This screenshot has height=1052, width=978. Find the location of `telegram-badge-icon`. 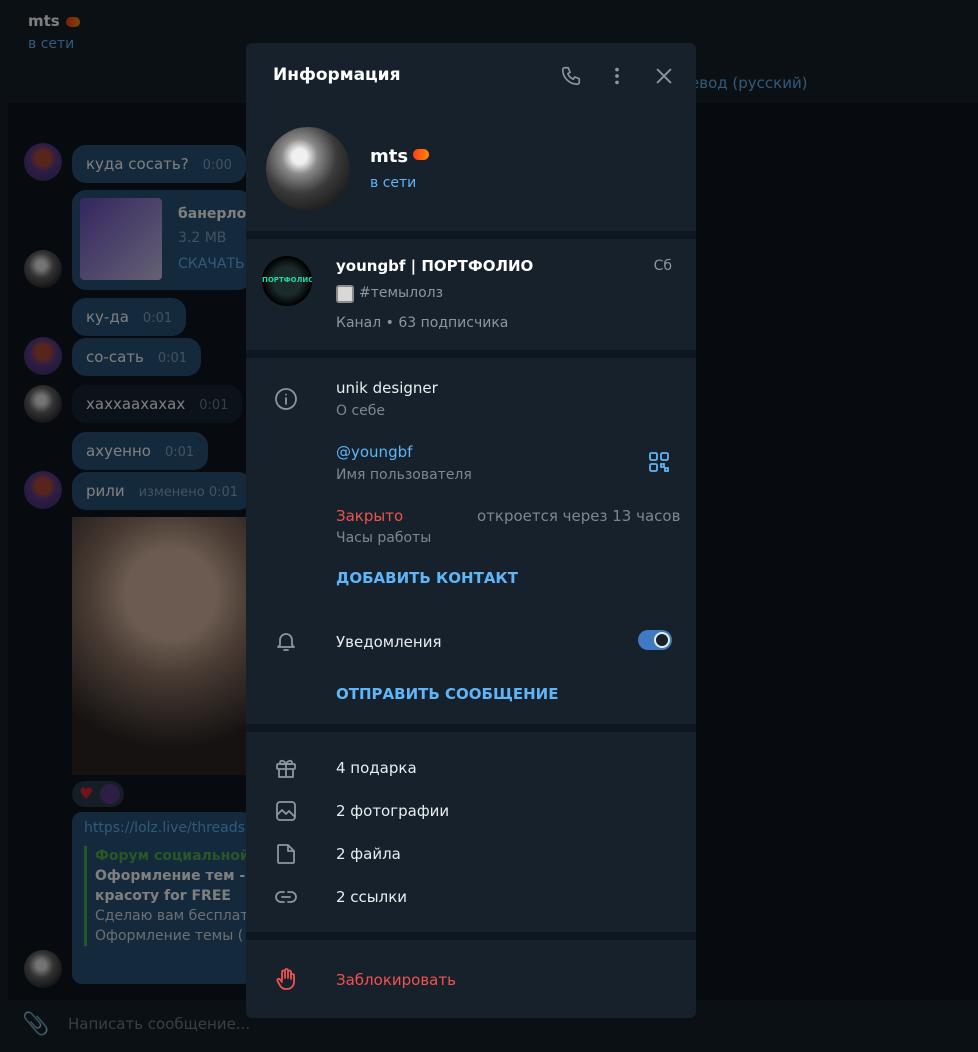

telegram-badge-icon is located at coordinates (421, 154).